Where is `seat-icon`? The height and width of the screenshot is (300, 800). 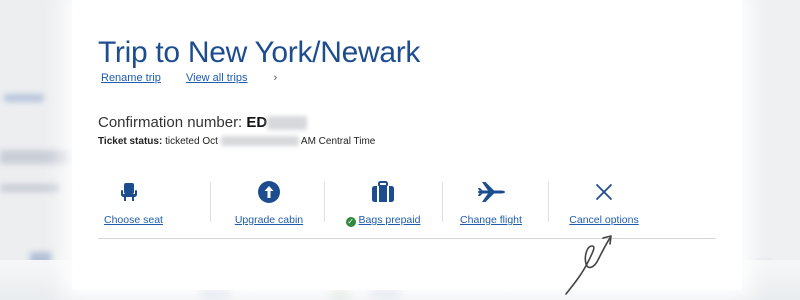 seat-icon is located at coordinates (129, 192).